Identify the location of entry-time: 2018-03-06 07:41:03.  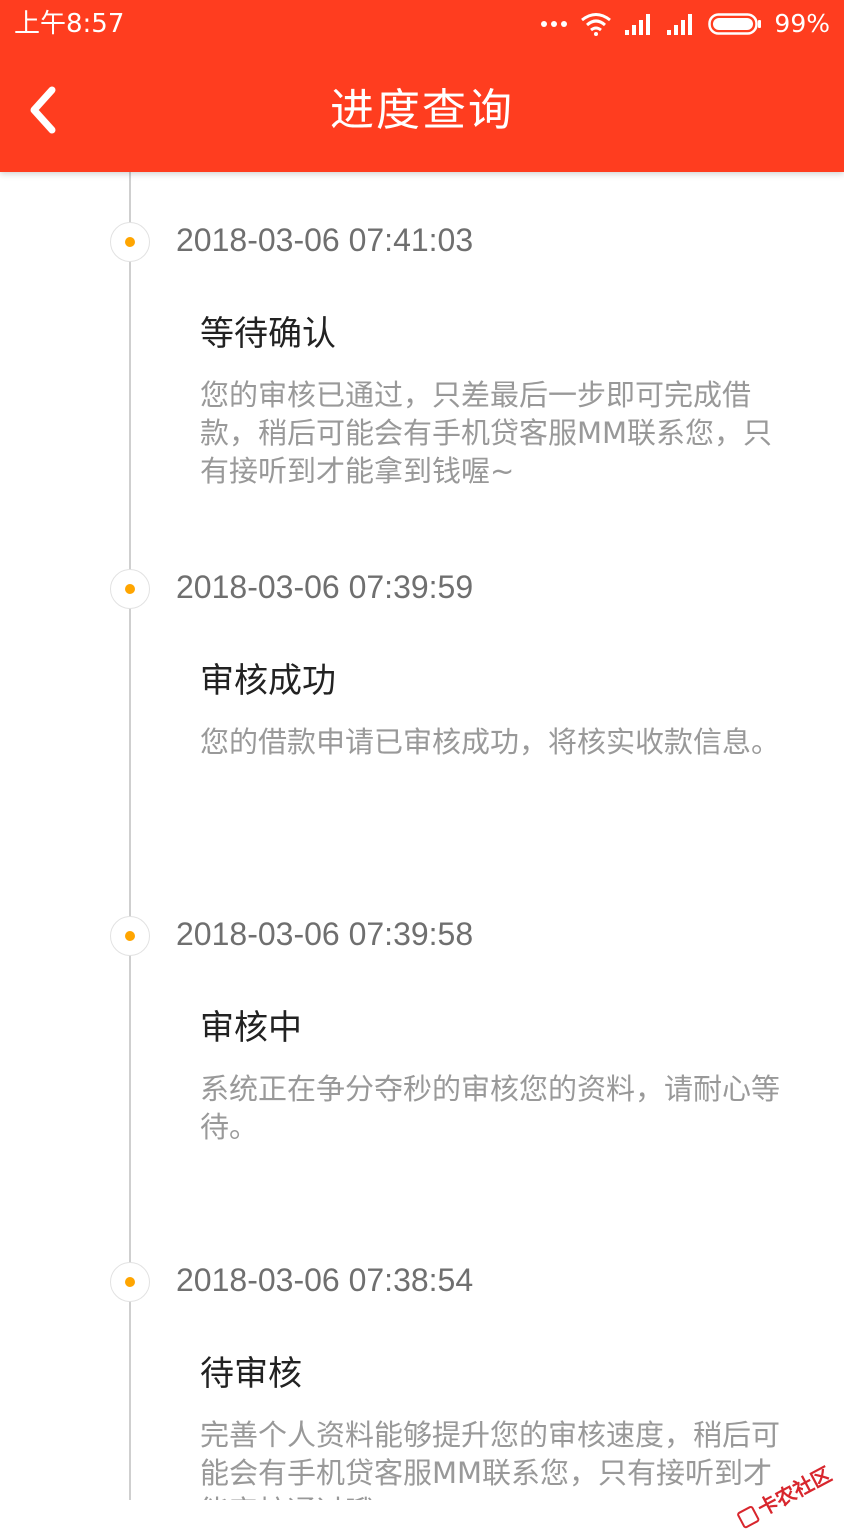
(325, 240).